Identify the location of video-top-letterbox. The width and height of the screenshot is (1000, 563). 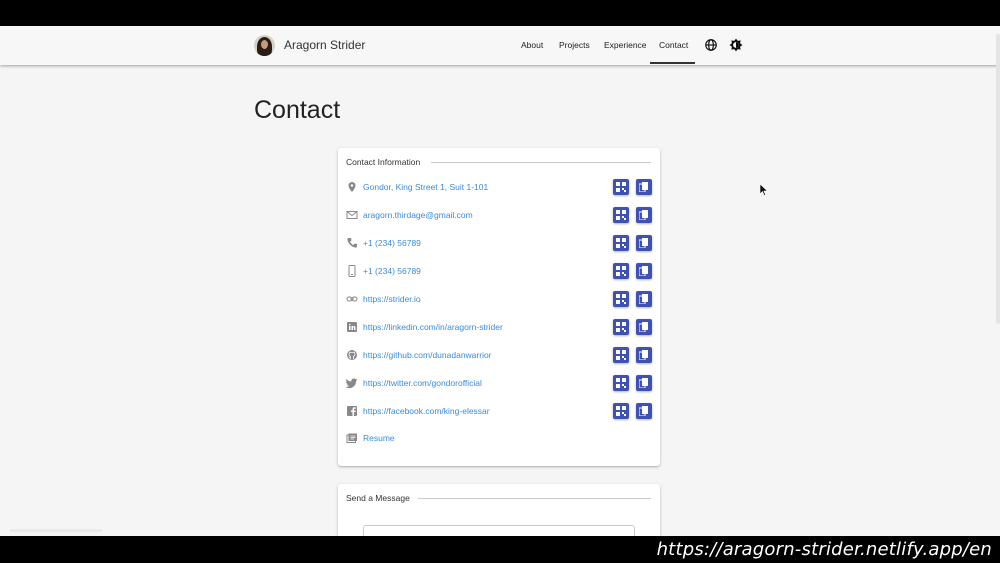
(500, 13).